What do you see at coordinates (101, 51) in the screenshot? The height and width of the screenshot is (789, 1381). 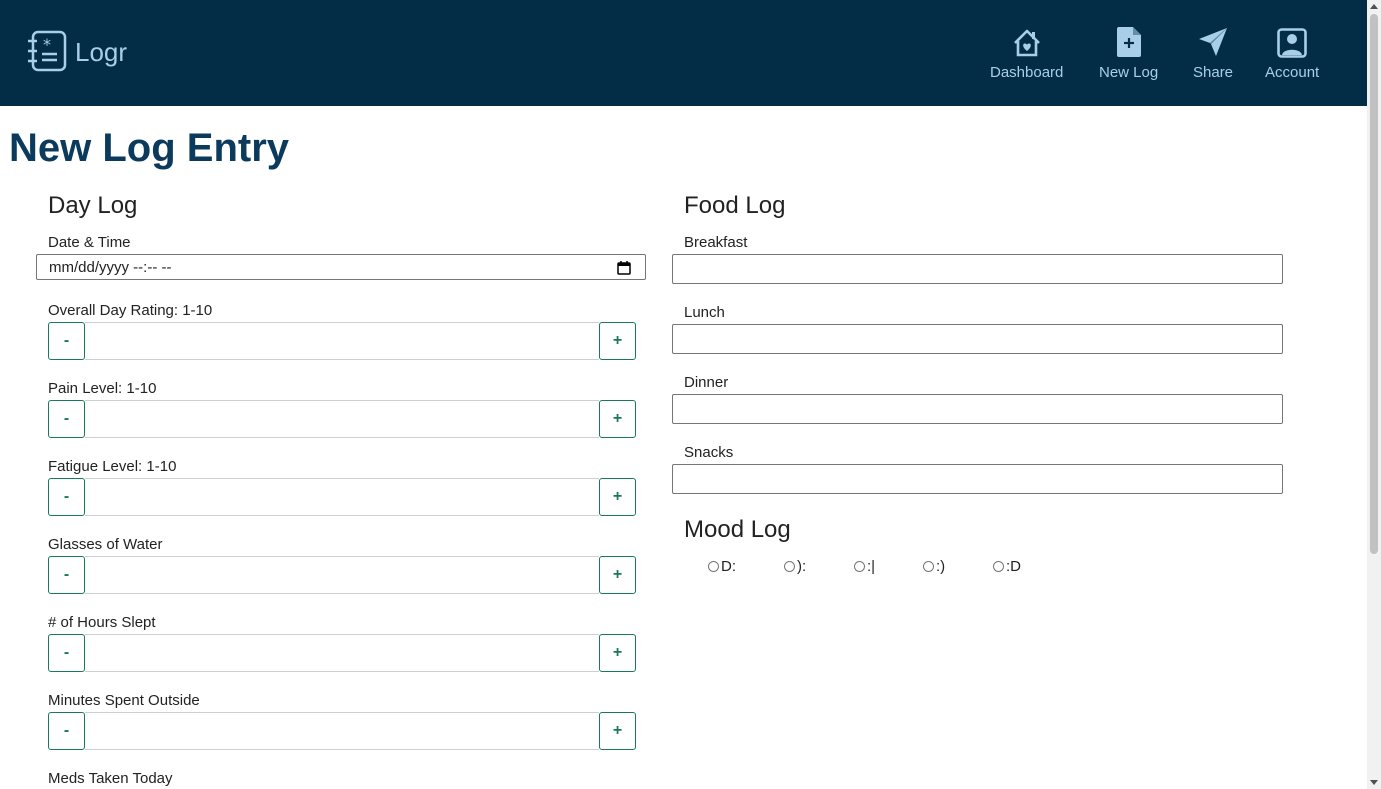 I see `brand-name: Logr` at bounding box center [101, 51].